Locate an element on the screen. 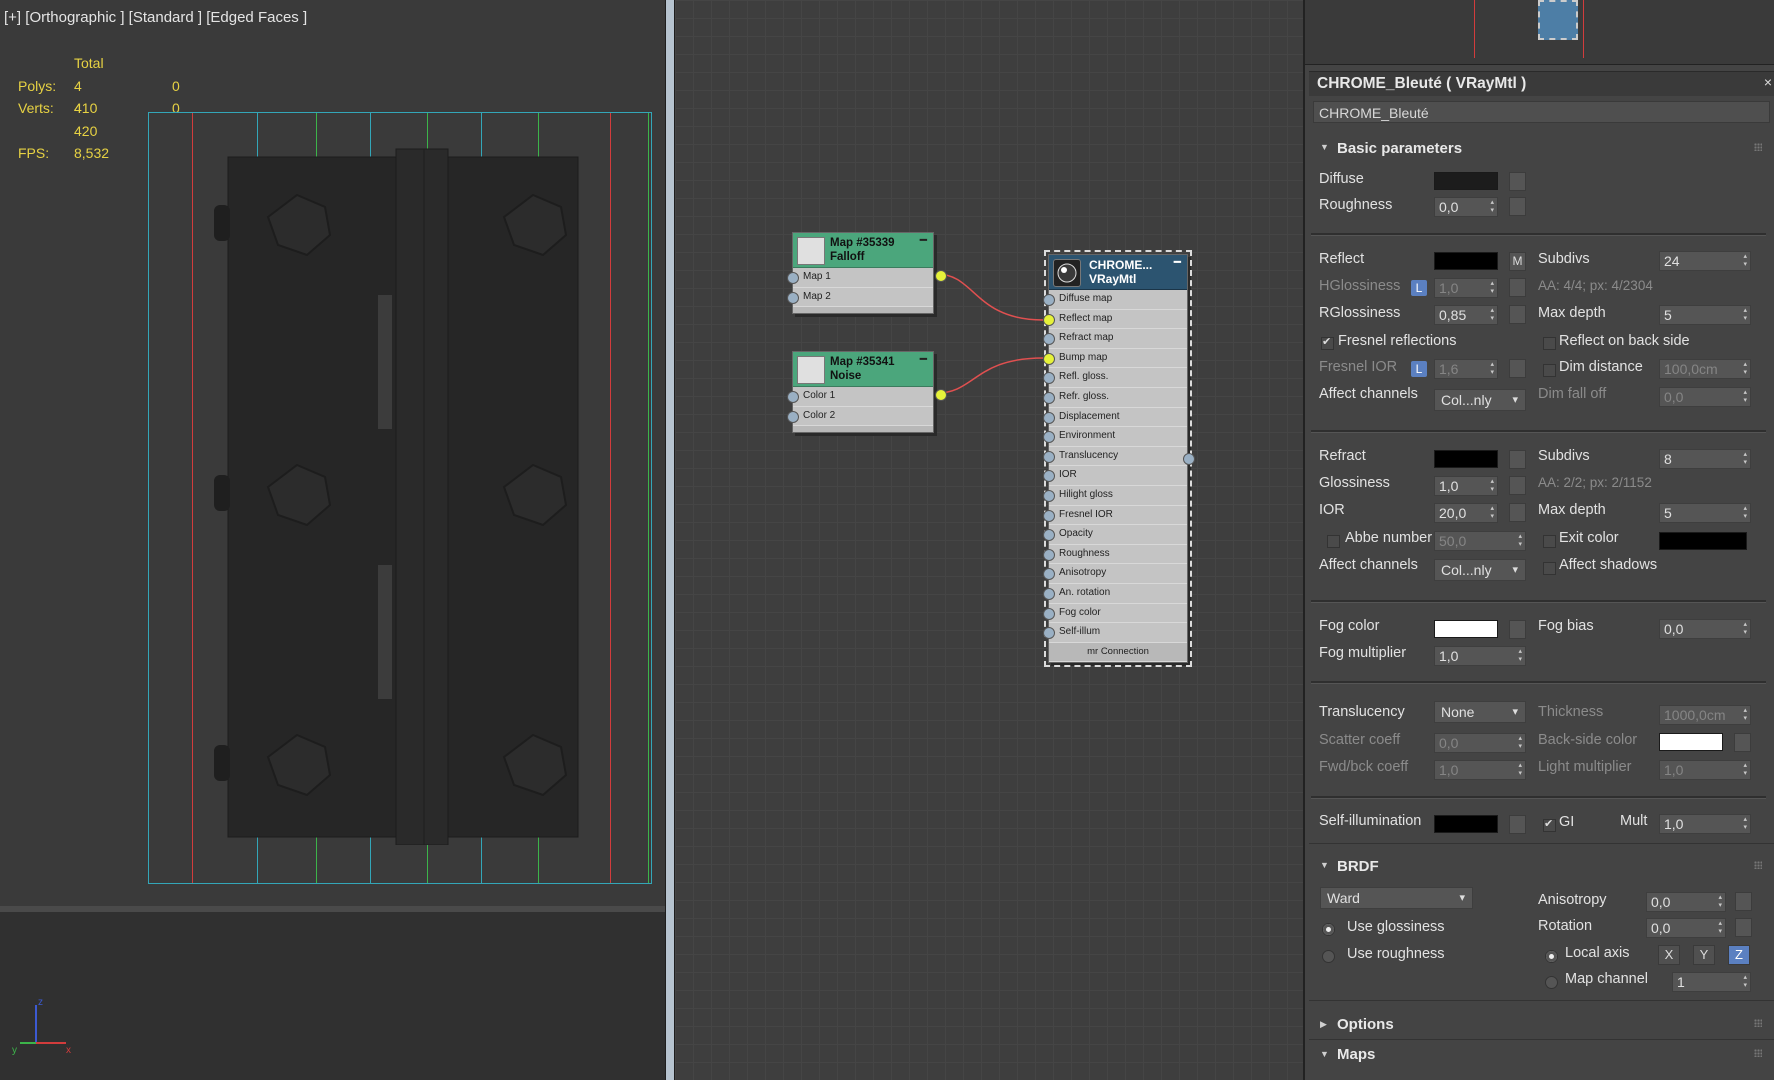 This screenshot has height=1080, width=1774. fresnel-reflections-checkbox is located at coordinates (1327, 342).